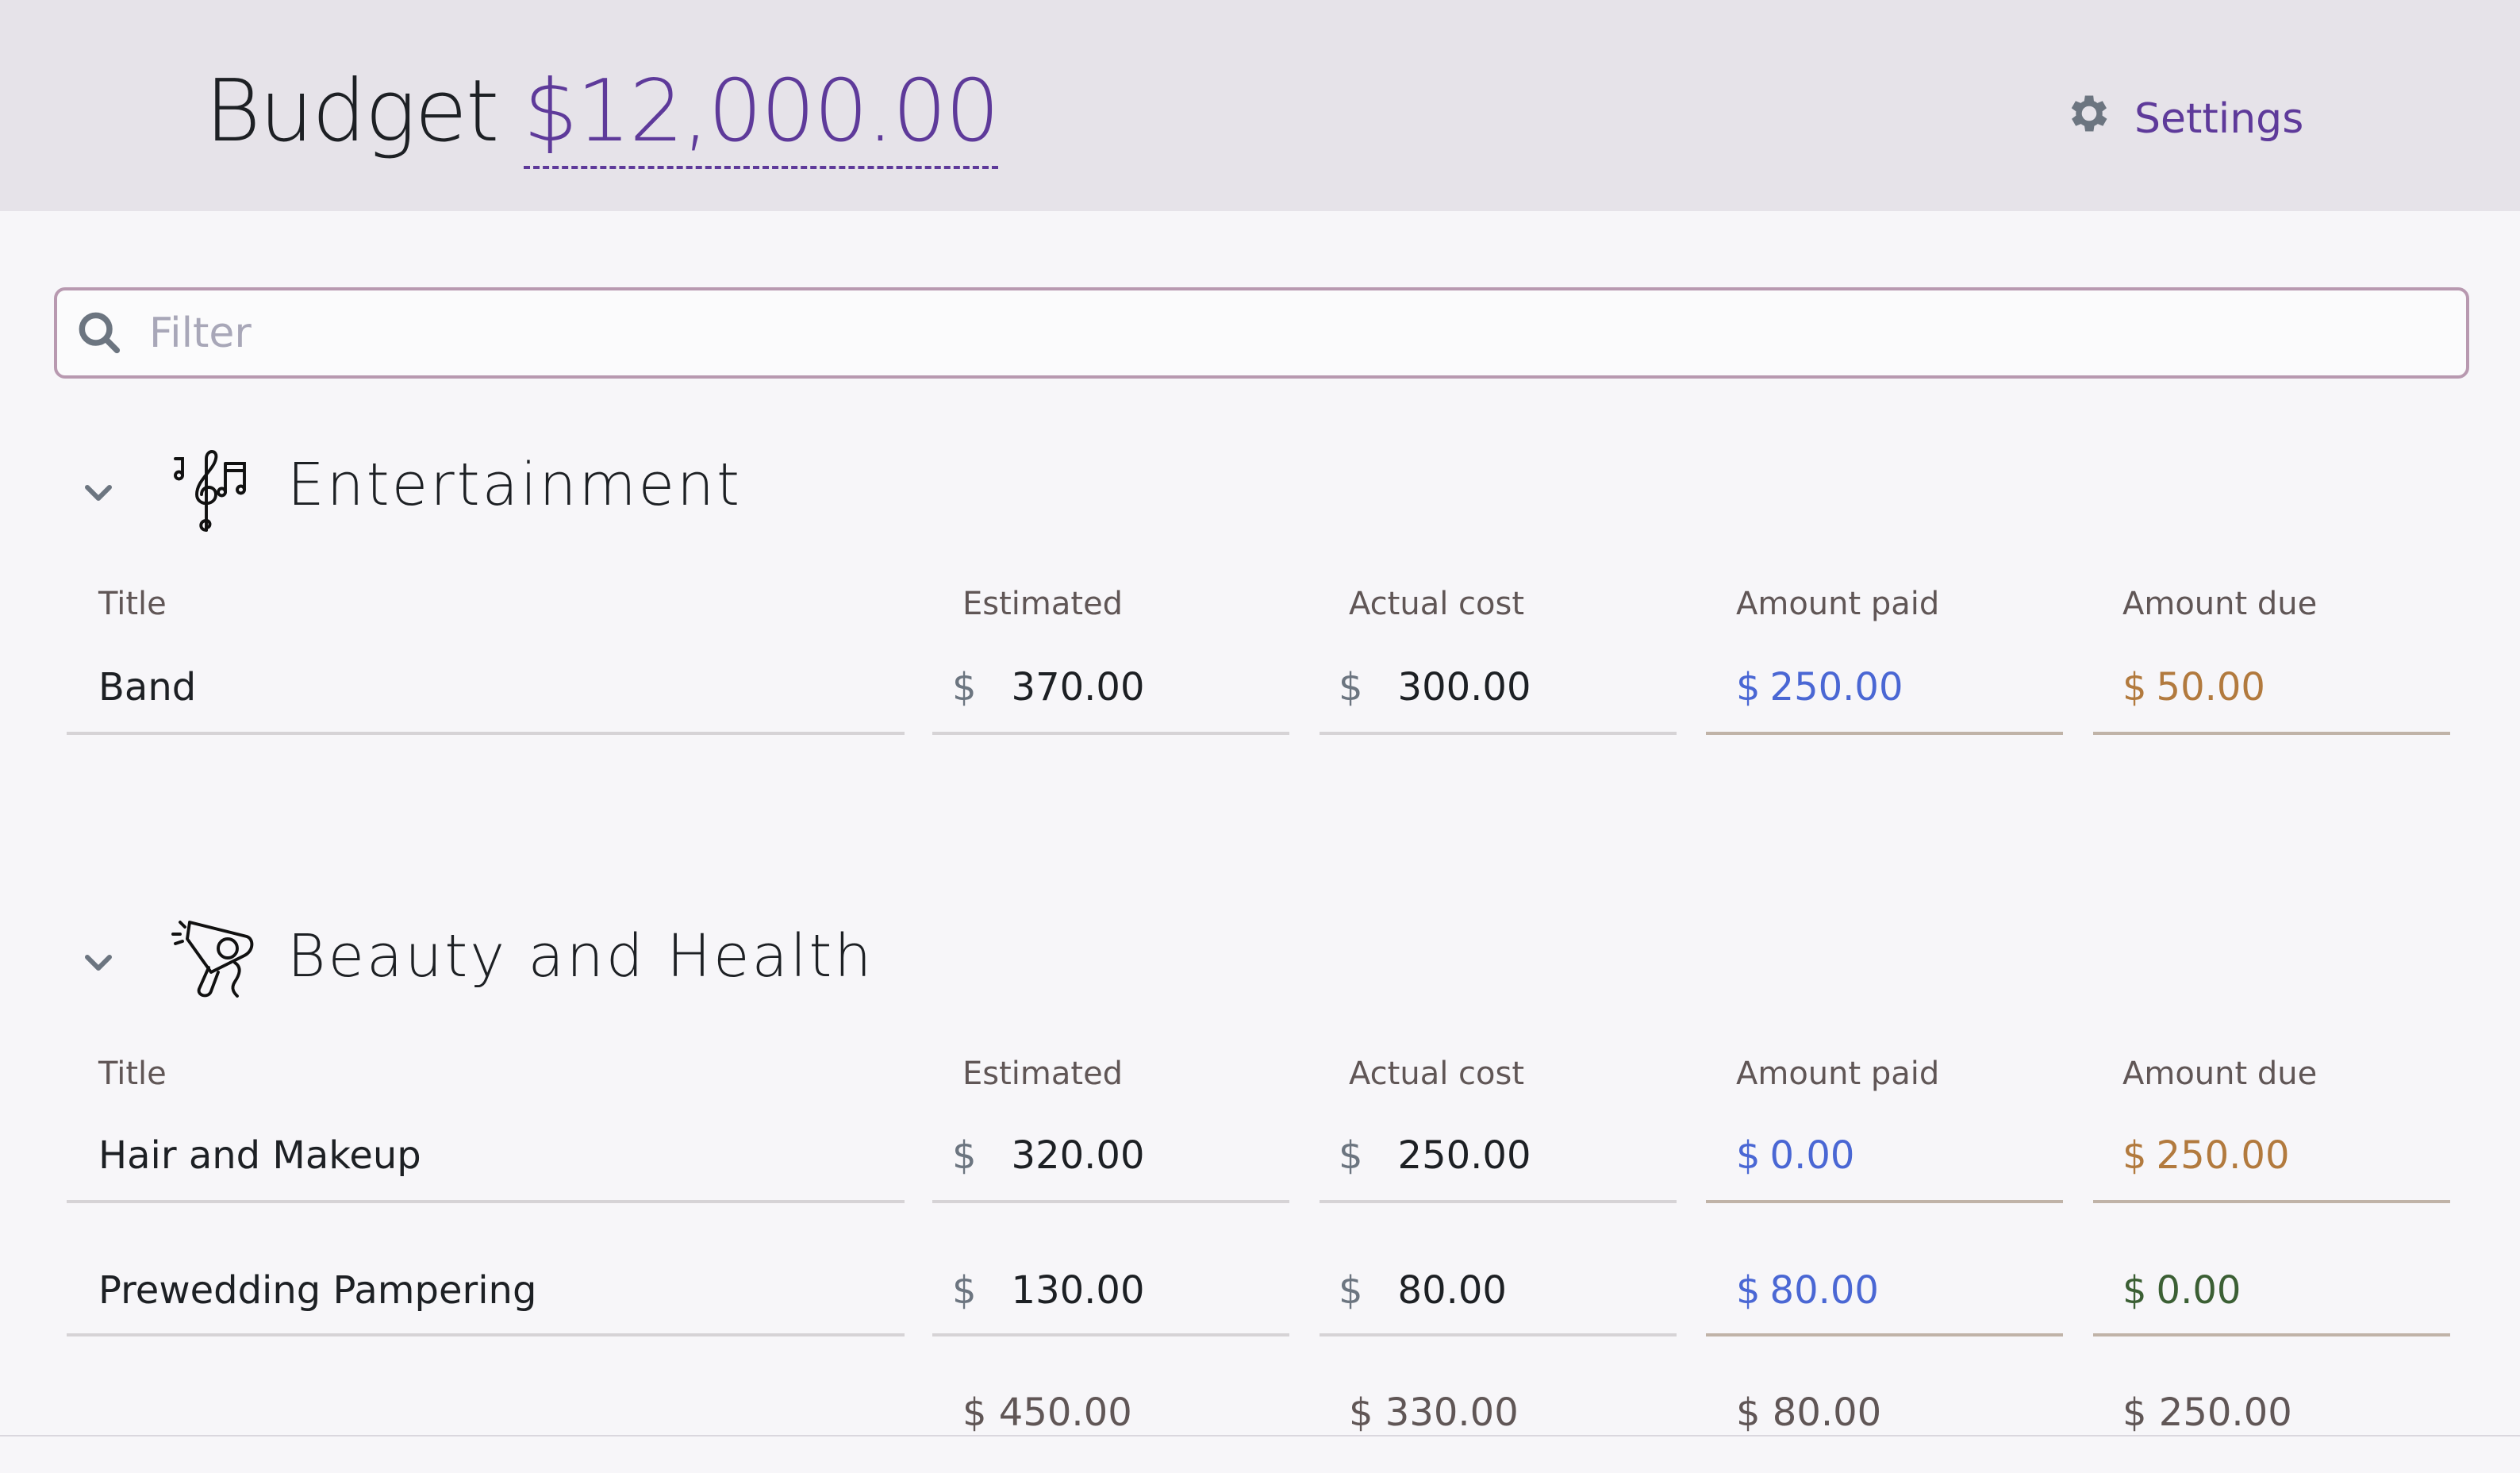  I want to click on budget-label: Budget, so click(352, 112).